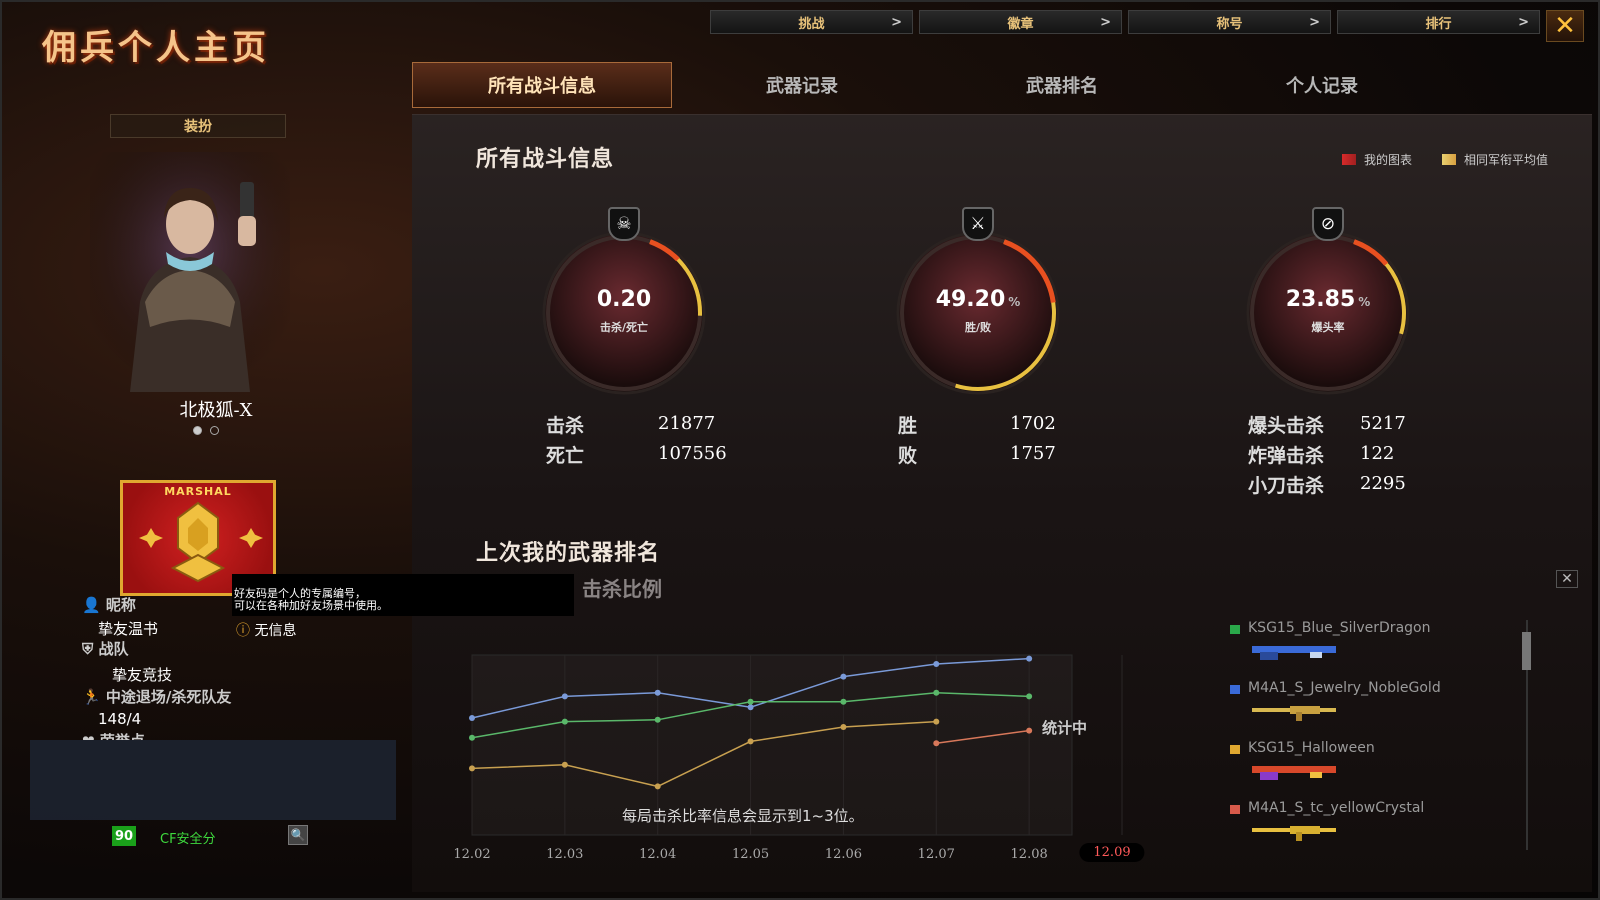  Describe the element at coordinates (1125, 22) in the screenshot. I see `top-nav: 挑战 > 徽章 > 称号 > 排行 >` at that location.